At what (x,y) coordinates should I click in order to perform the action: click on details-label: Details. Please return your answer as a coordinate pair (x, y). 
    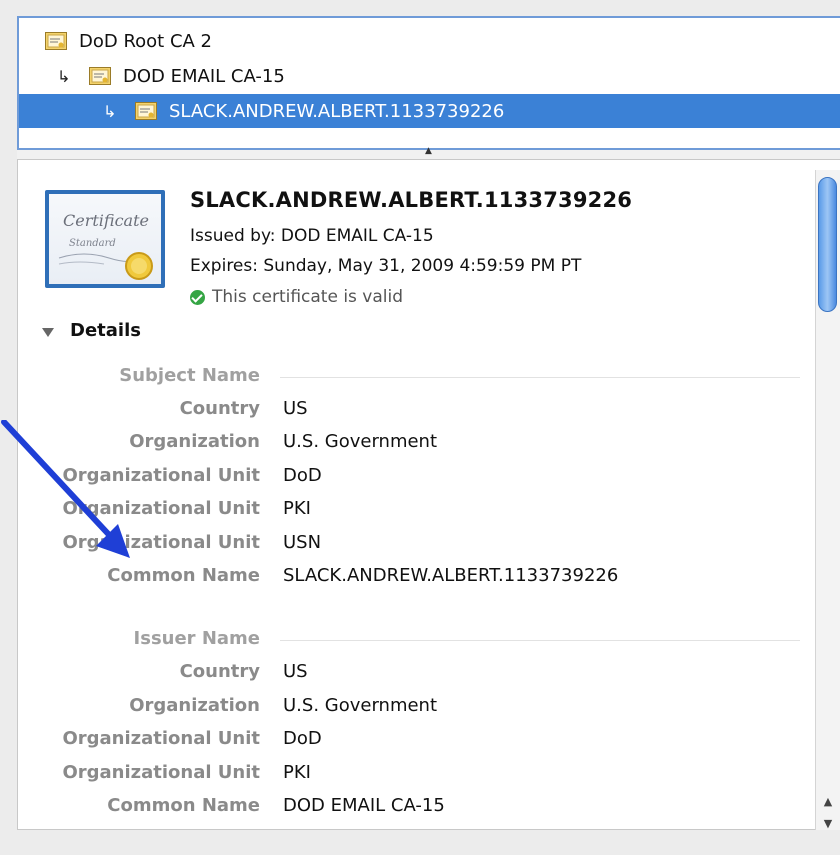
    Looking at the image, I should click on (105, 330).